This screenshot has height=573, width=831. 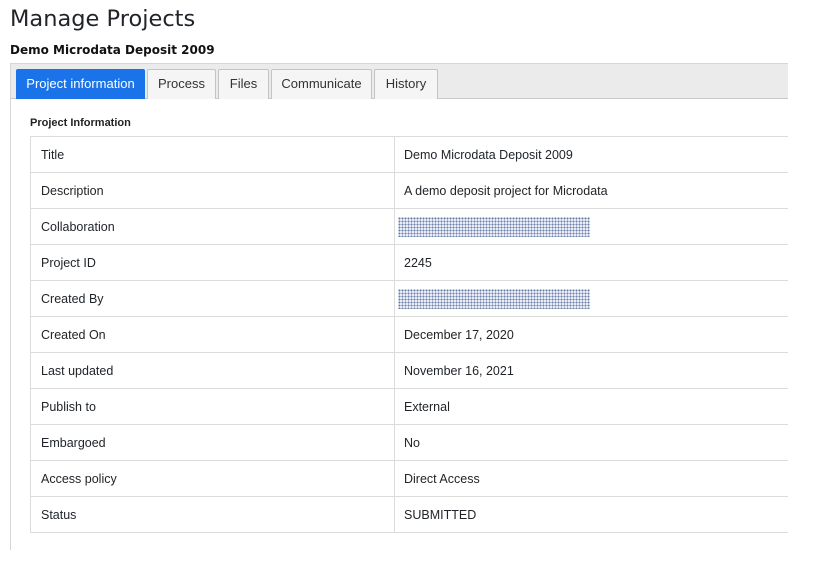 What do you see at coordinates (212, 514) in the screenshot?
I see `row-label: Status` at bounding box center [212, 514].